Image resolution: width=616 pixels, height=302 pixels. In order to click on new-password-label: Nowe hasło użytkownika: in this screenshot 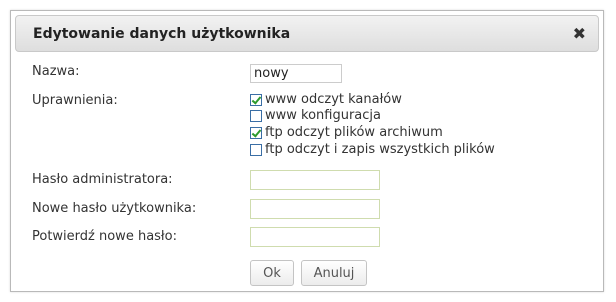, I will do `click(114, 208)`.